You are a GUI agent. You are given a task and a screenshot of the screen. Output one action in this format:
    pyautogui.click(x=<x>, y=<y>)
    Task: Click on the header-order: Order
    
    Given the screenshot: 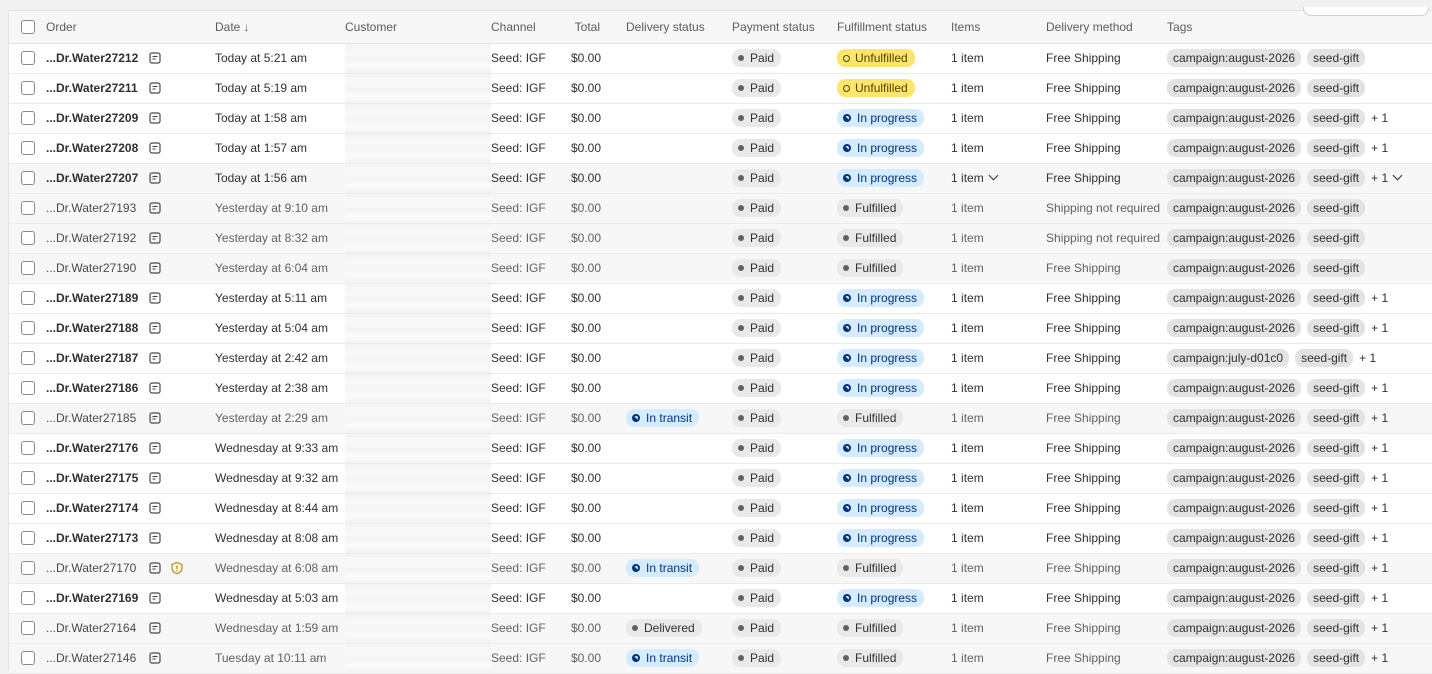 What is the action you would take?
    pyautogui.click(x=130, y=27)
    